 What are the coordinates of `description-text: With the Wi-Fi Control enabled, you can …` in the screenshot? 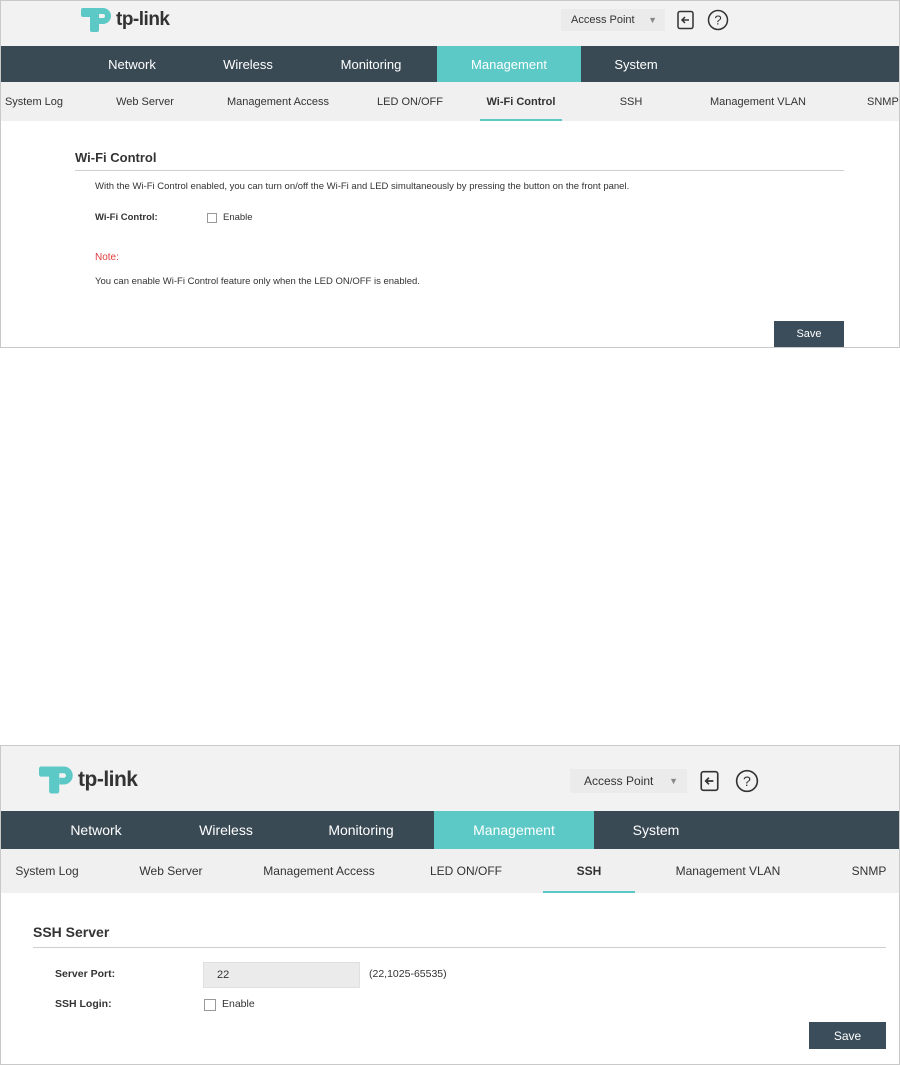 It's located at (362, 186).